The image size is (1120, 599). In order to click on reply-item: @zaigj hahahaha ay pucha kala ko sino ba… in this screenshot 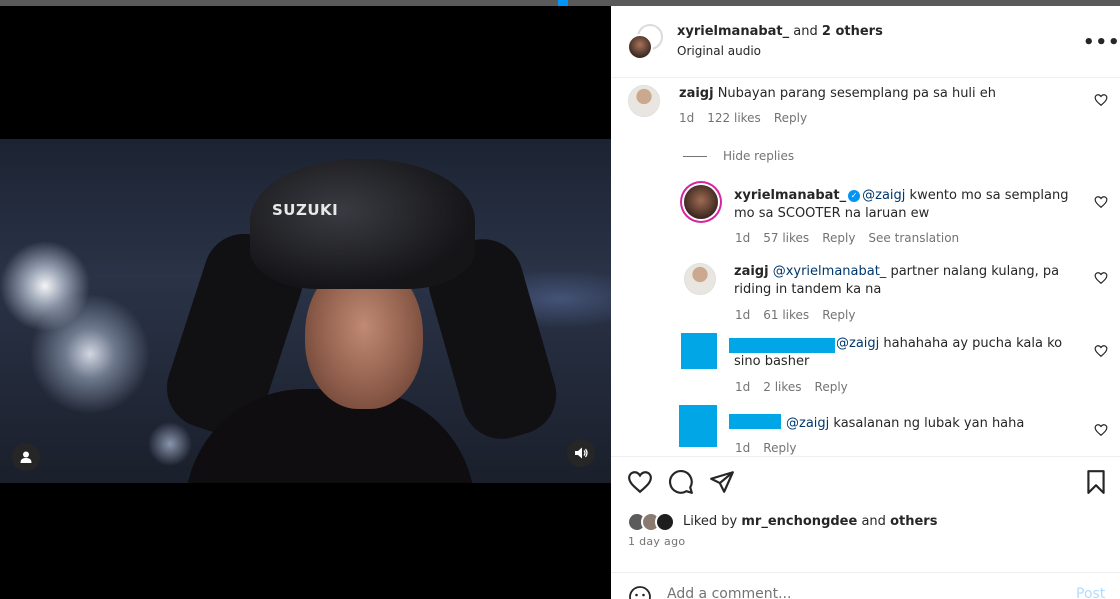, I will do `click(865, 362)`.